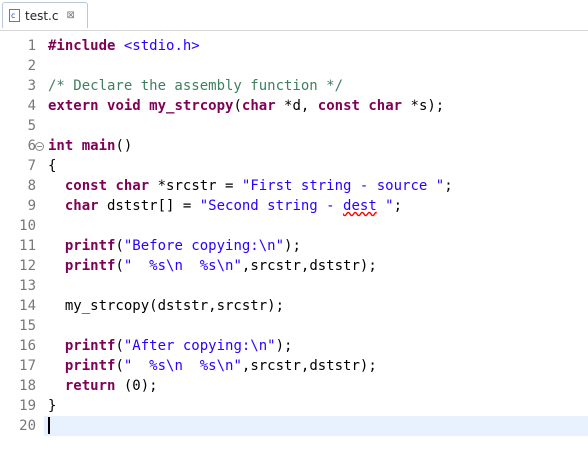  What do you see at coordinates (296, 106) in the screenshot?
I see `code-token: *d,` at bounding box center [296, 106].